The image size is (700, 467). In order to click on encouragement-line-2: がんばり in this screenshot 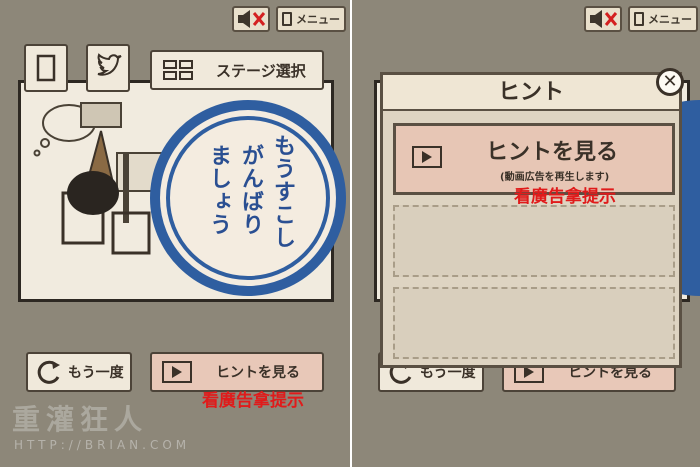, I will do `click(251, 190)`.